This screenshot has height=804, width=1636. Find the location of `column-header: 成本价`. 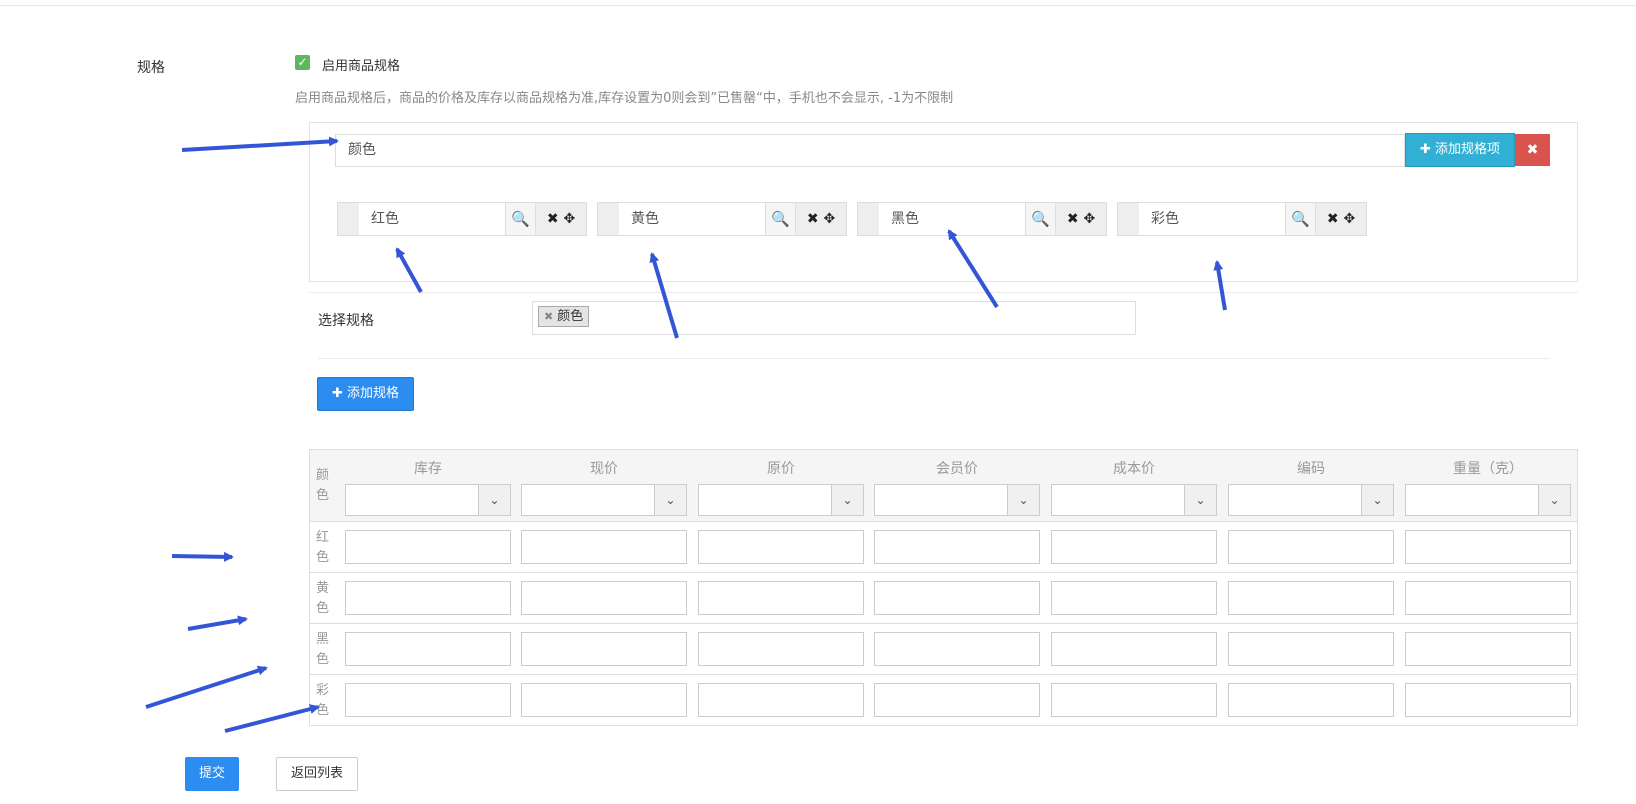

column-header: 成本价 is located at coordinates (1134, 469).